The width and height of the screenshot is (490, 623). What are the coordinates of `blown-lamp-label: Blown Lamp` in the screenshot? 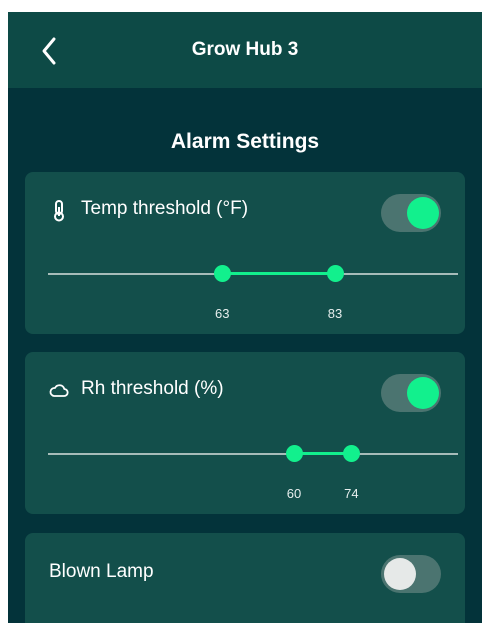 It's located at (101, 571).